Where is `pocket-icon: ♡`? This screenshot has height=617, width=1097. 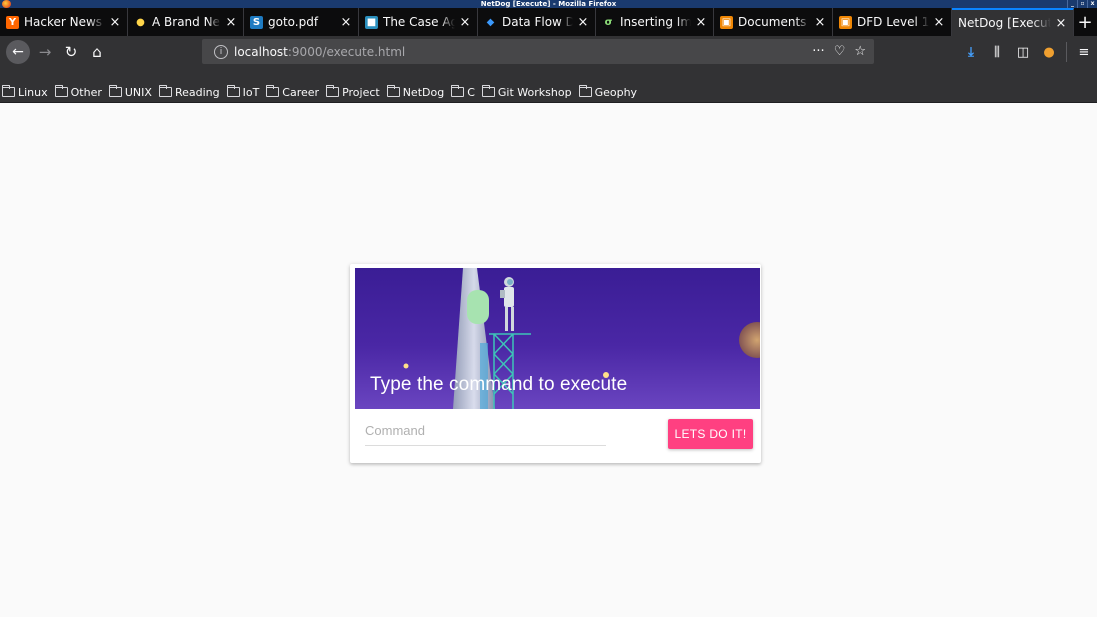 pocket-icon: ♡ is located at coordinates (840, 51).